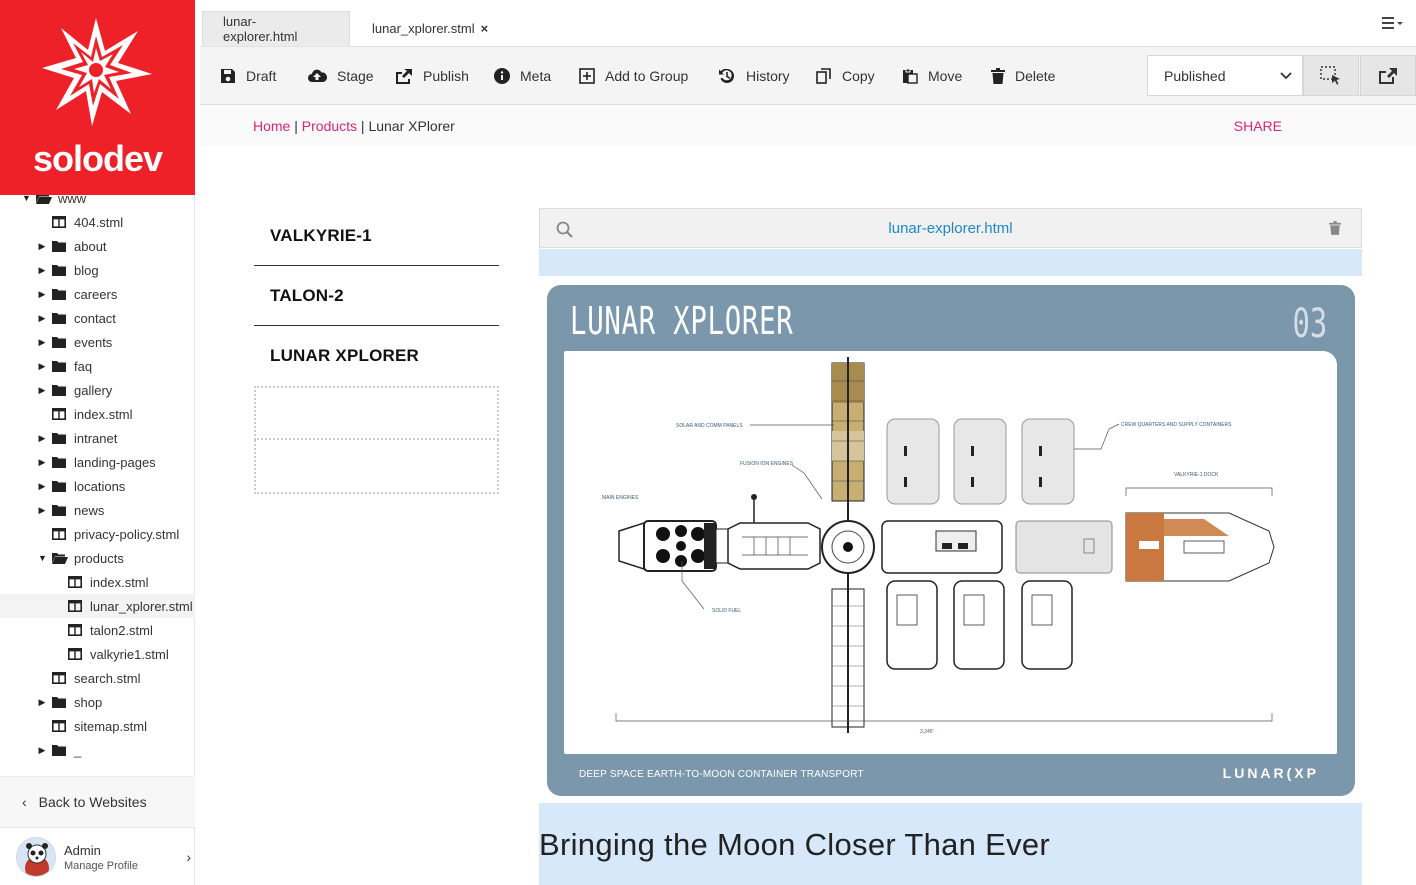 Image resolution: width=1416 pixels, height=885 pixels. What do you see at coordinates (97, 342) in the screenshot?
I see `tree-folder-events: ▶ events` at bounding box center [97, 342].